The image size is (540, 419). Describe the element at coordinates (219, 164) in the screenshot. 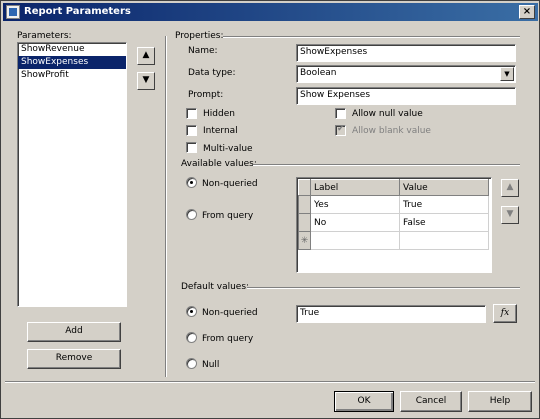

I see `available-values-label: Available values:` at that location.